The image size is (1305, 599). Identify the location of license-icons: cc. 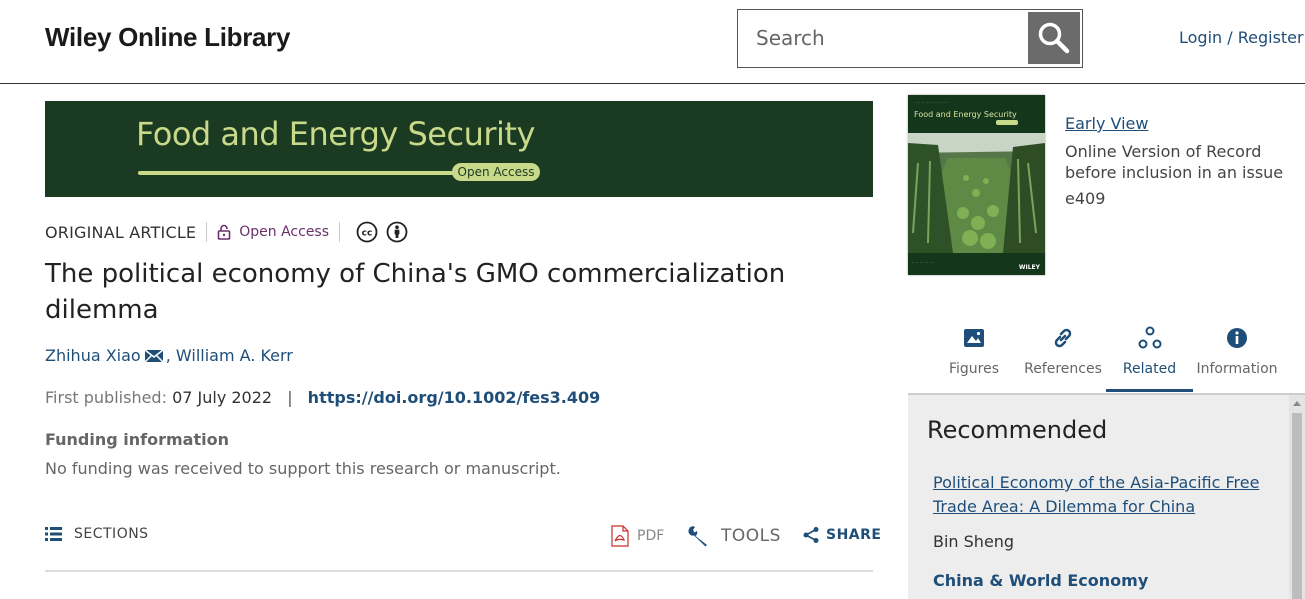
(386, 232).